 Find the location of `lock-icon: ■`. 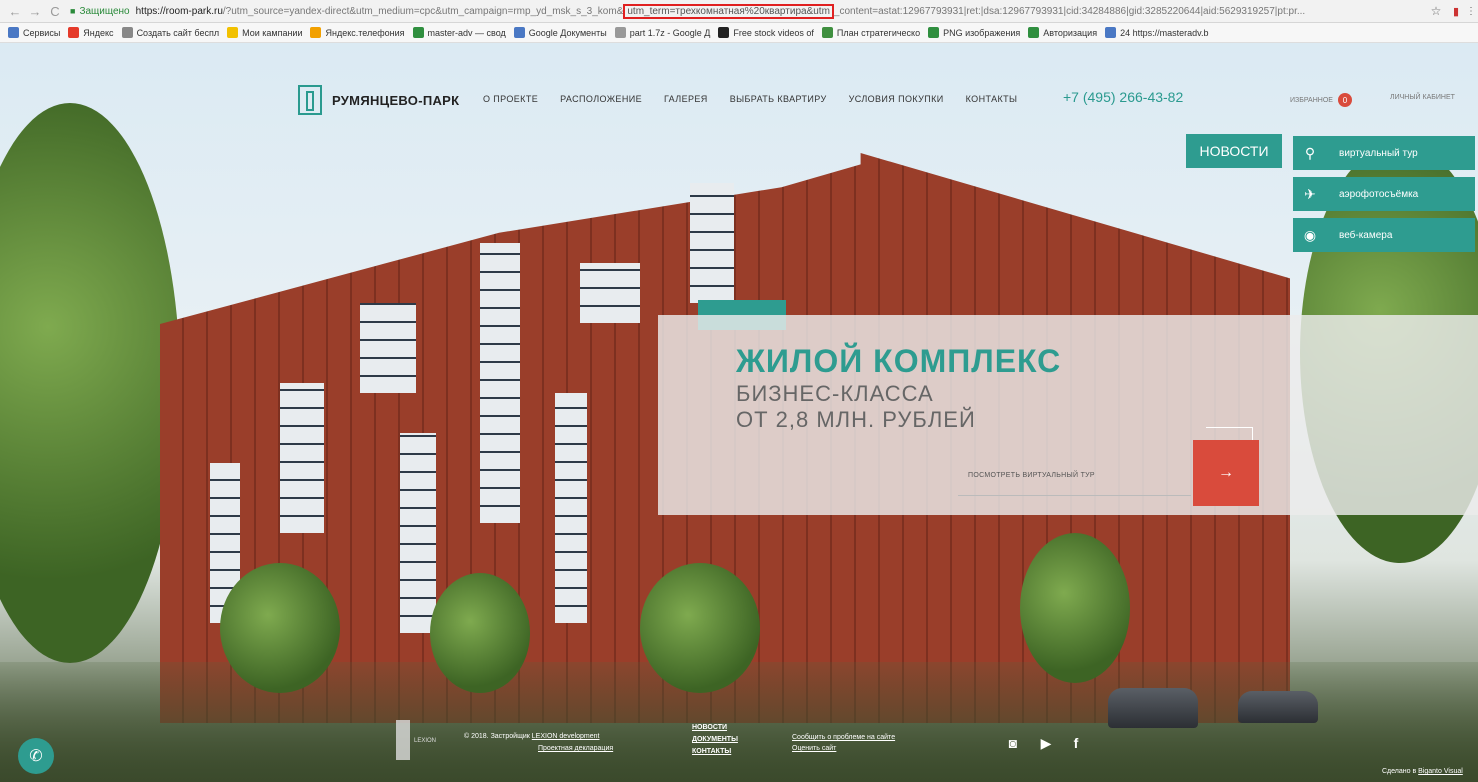

lock-icon: ■ is located at coordinates (73, 11).